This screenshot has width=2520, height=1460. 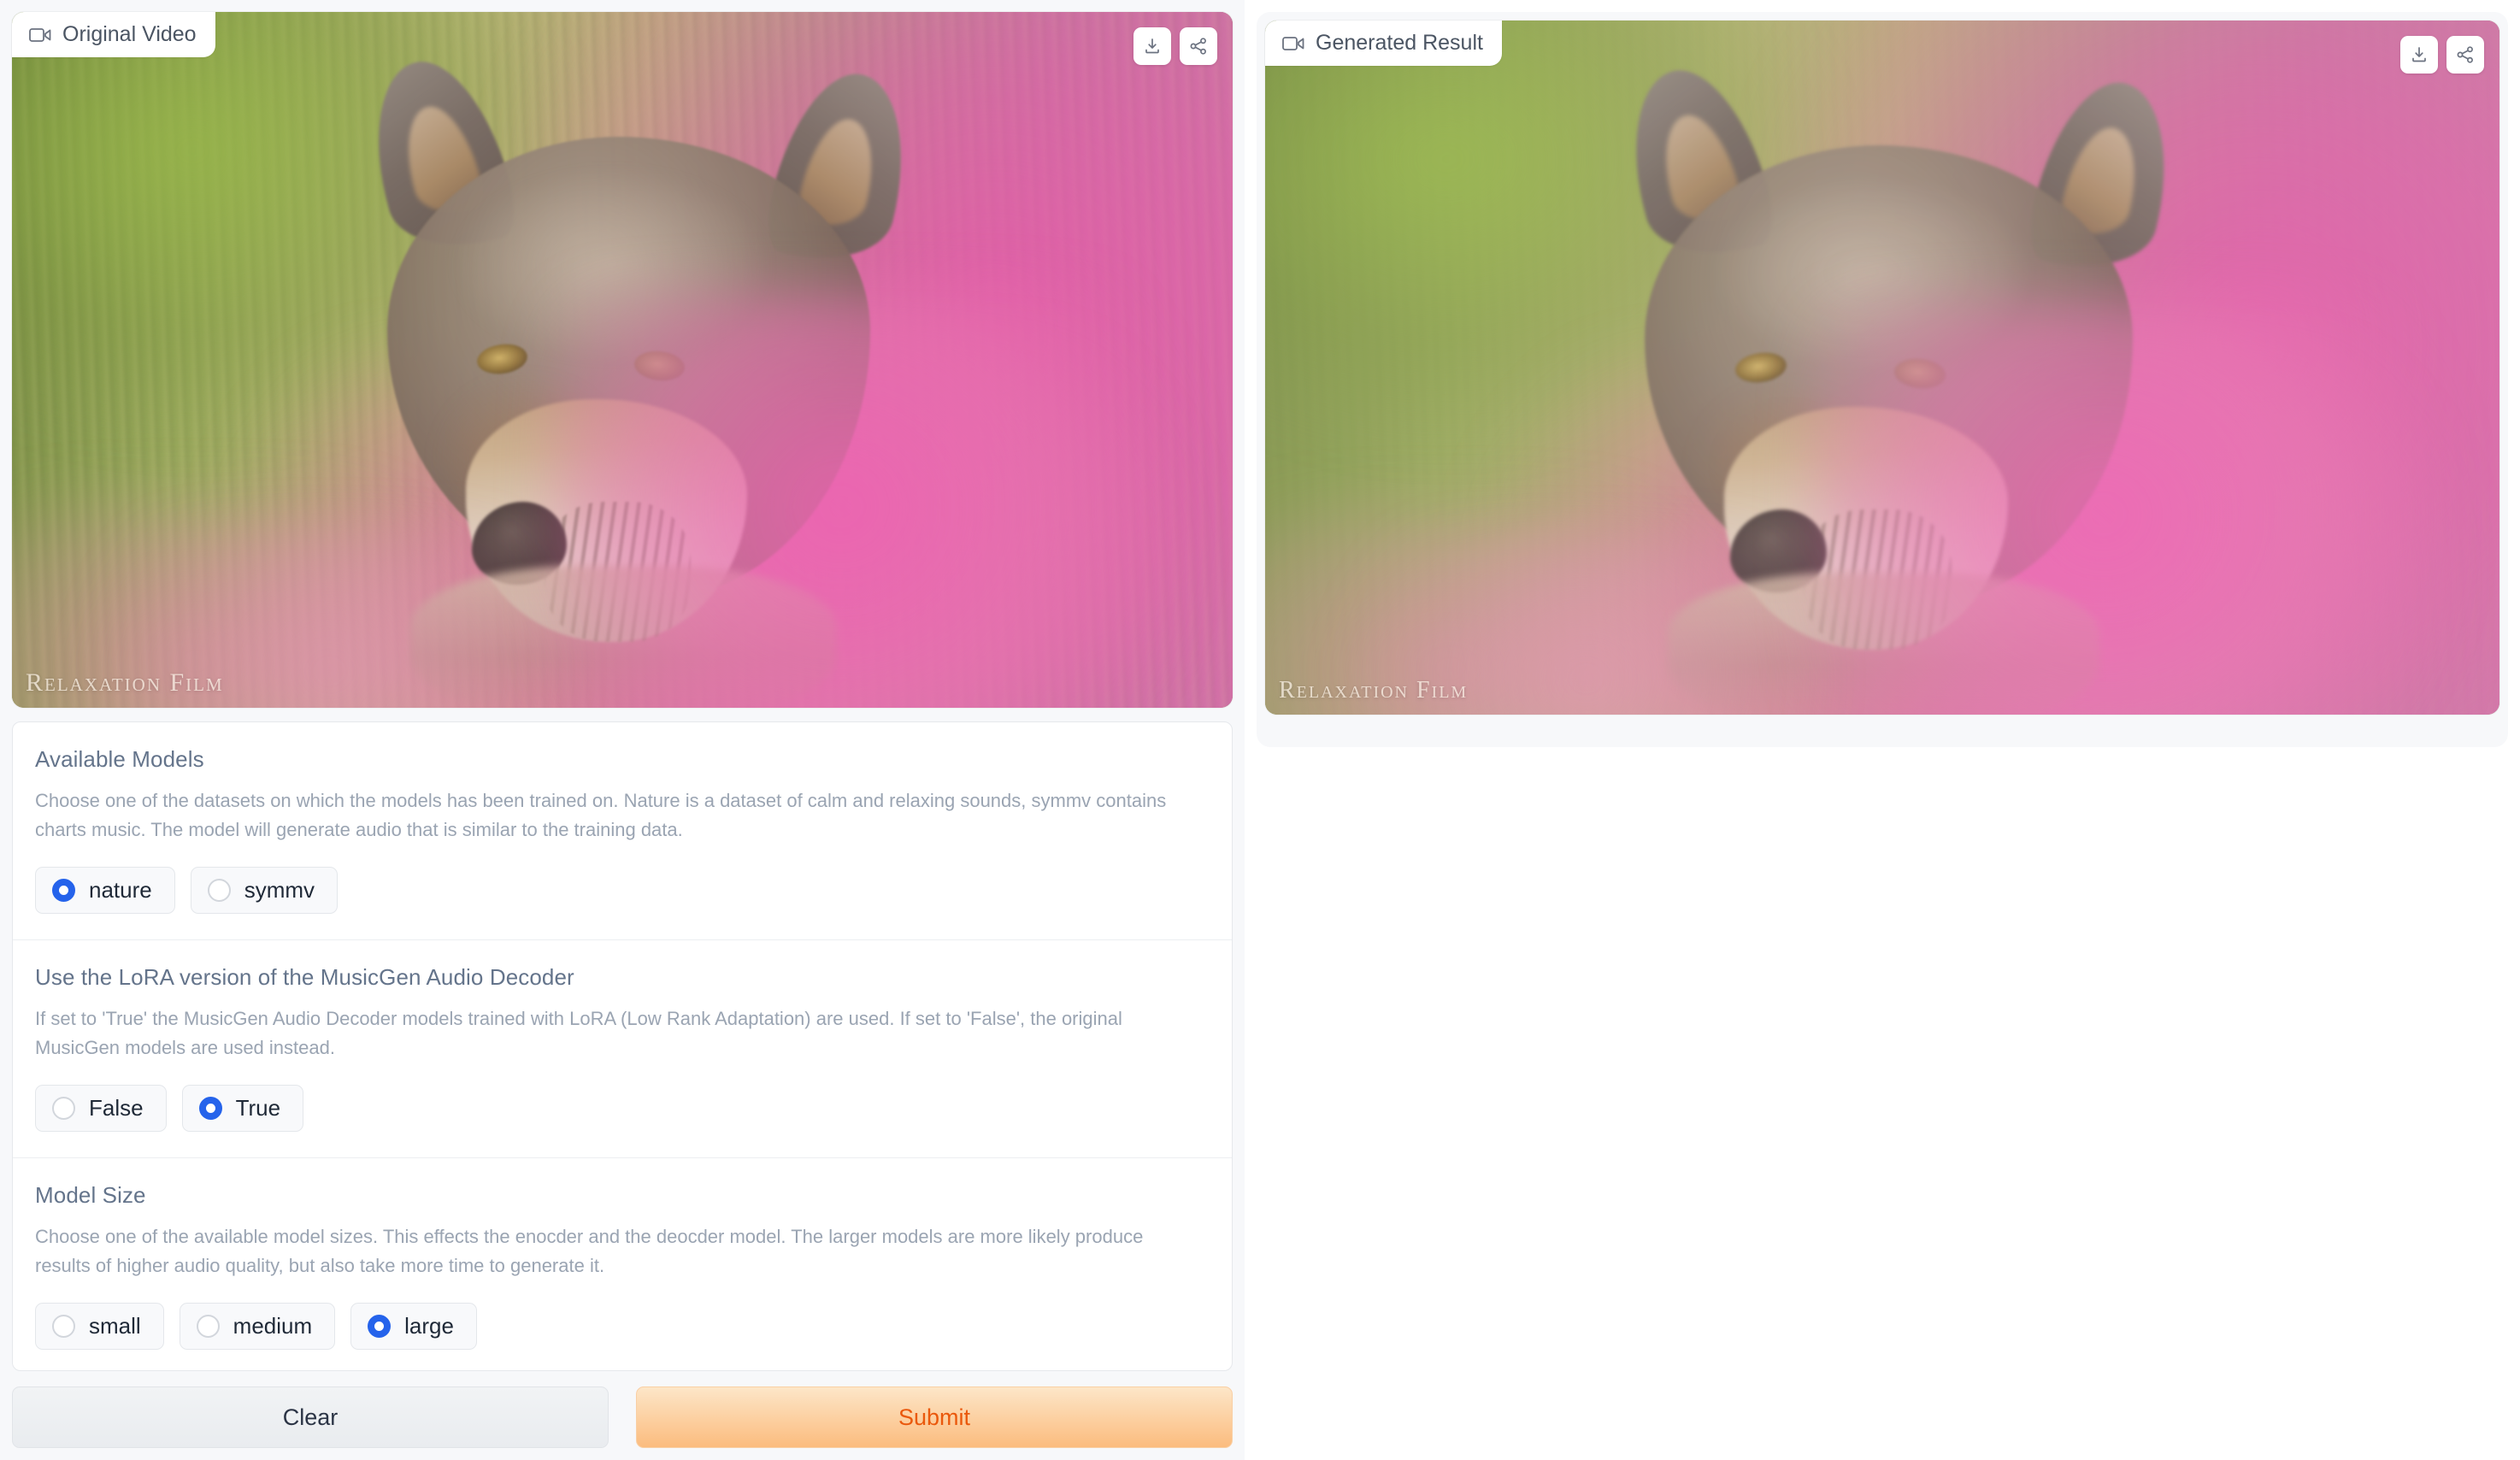 I want to click on radio-option-label: True, so click(x=258, y=1107).